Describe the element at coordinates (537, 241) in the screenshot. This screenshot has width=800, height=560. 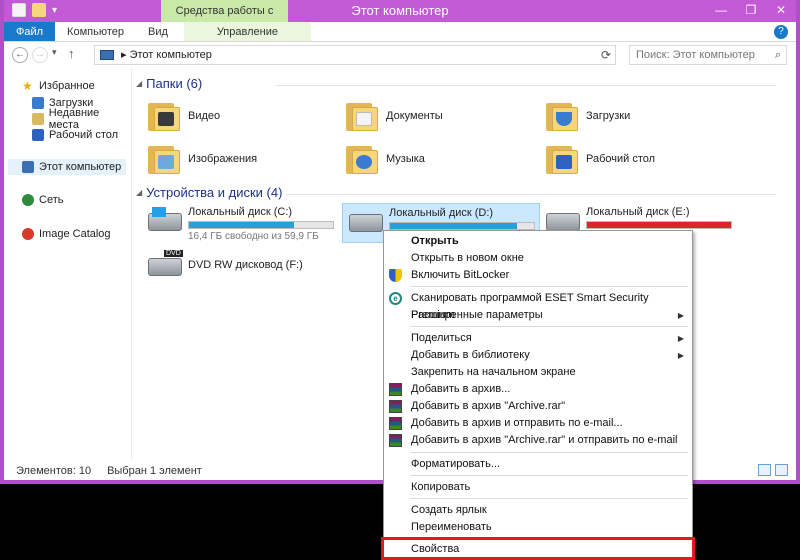
I see `menu-item-open: Открыть` at that location.